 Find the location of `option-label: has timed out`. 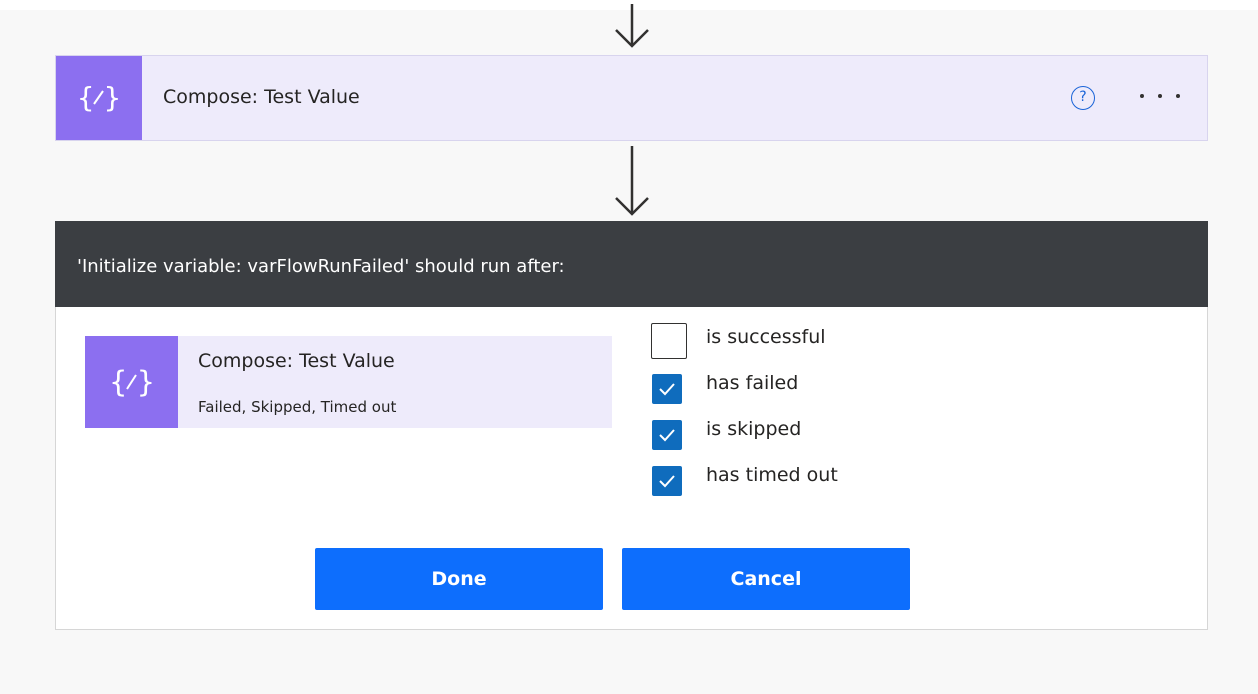

option-label: has timed out is located at coordinates (772, 475).